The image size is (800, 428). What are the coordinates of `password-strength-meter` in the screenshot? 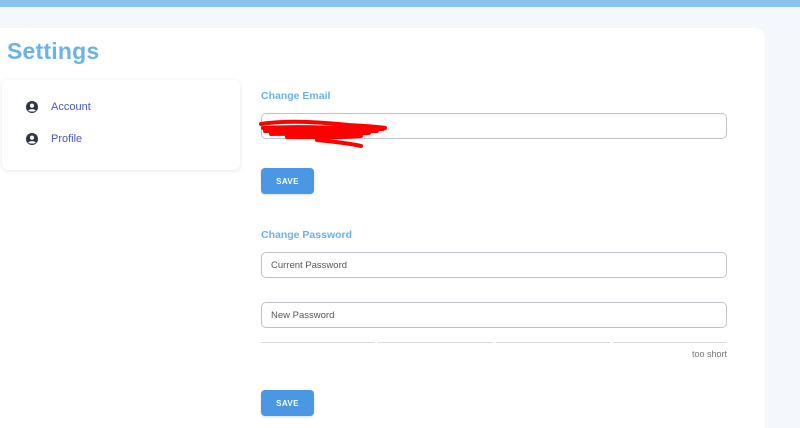 It's located at (494, 343).